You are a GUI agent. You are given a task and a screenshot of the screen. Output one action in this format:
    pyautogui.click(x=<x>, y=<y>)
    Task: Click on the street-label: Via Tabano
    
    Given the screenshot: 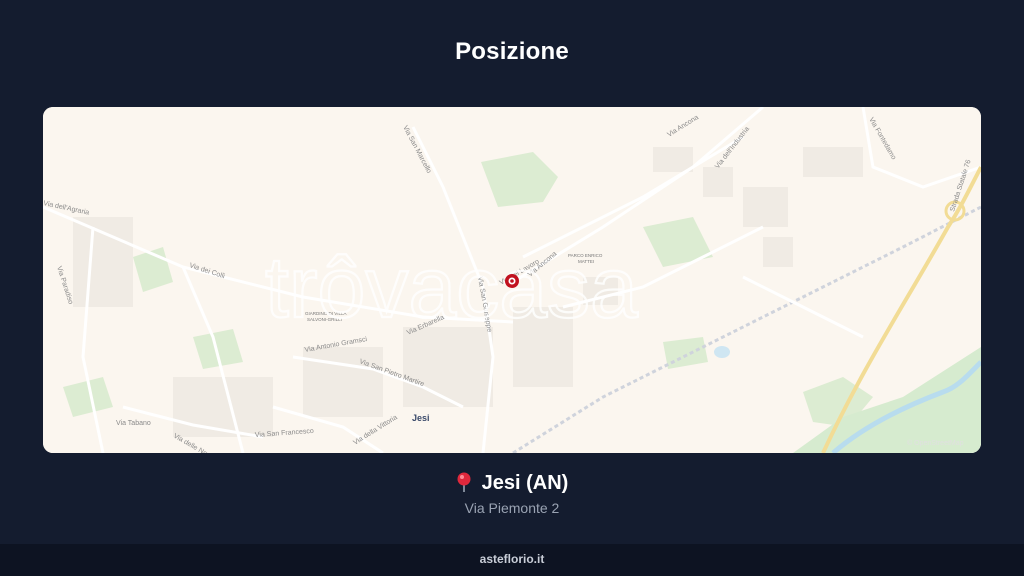 What is the action you would take?
    pyautogui.click(x=133, y=423)
    